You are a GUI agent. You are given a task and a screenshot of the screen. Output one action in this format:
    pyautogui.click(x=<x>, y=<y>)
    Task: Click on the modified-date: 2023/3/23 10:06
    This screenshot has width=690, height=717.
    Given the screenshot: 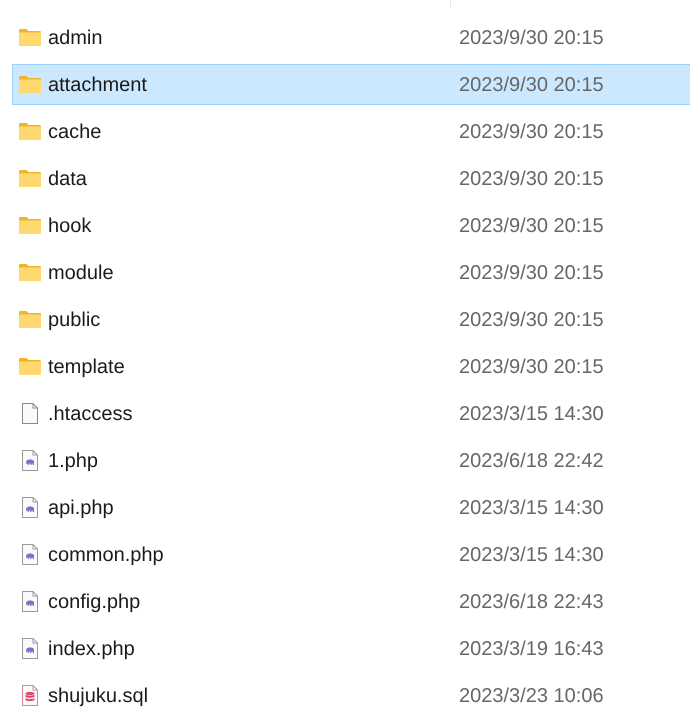 What is the action you would take?
    pyautogui.click(x=531, y=696)
    